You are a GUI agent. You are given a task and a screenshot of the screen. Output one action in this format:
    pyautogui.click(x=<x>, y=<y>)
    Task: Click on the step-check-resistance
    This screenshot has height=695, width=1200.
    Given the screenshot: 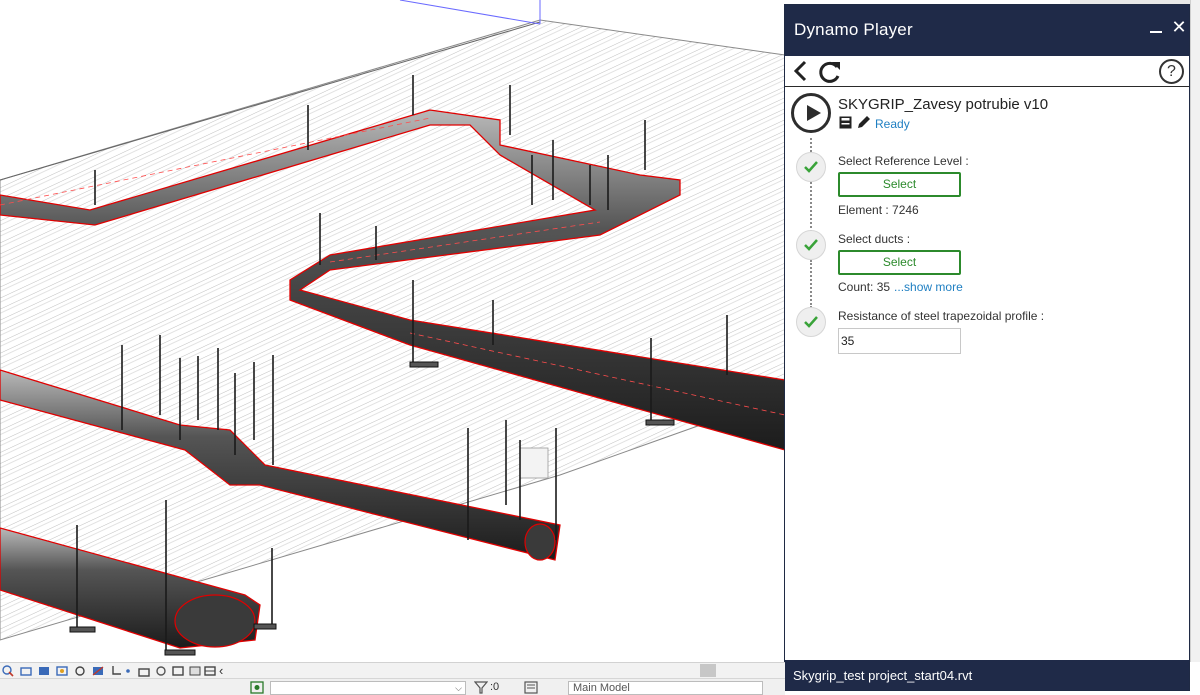 What is the action you would take?
    pyautogui.click(x=811, y=322)
    